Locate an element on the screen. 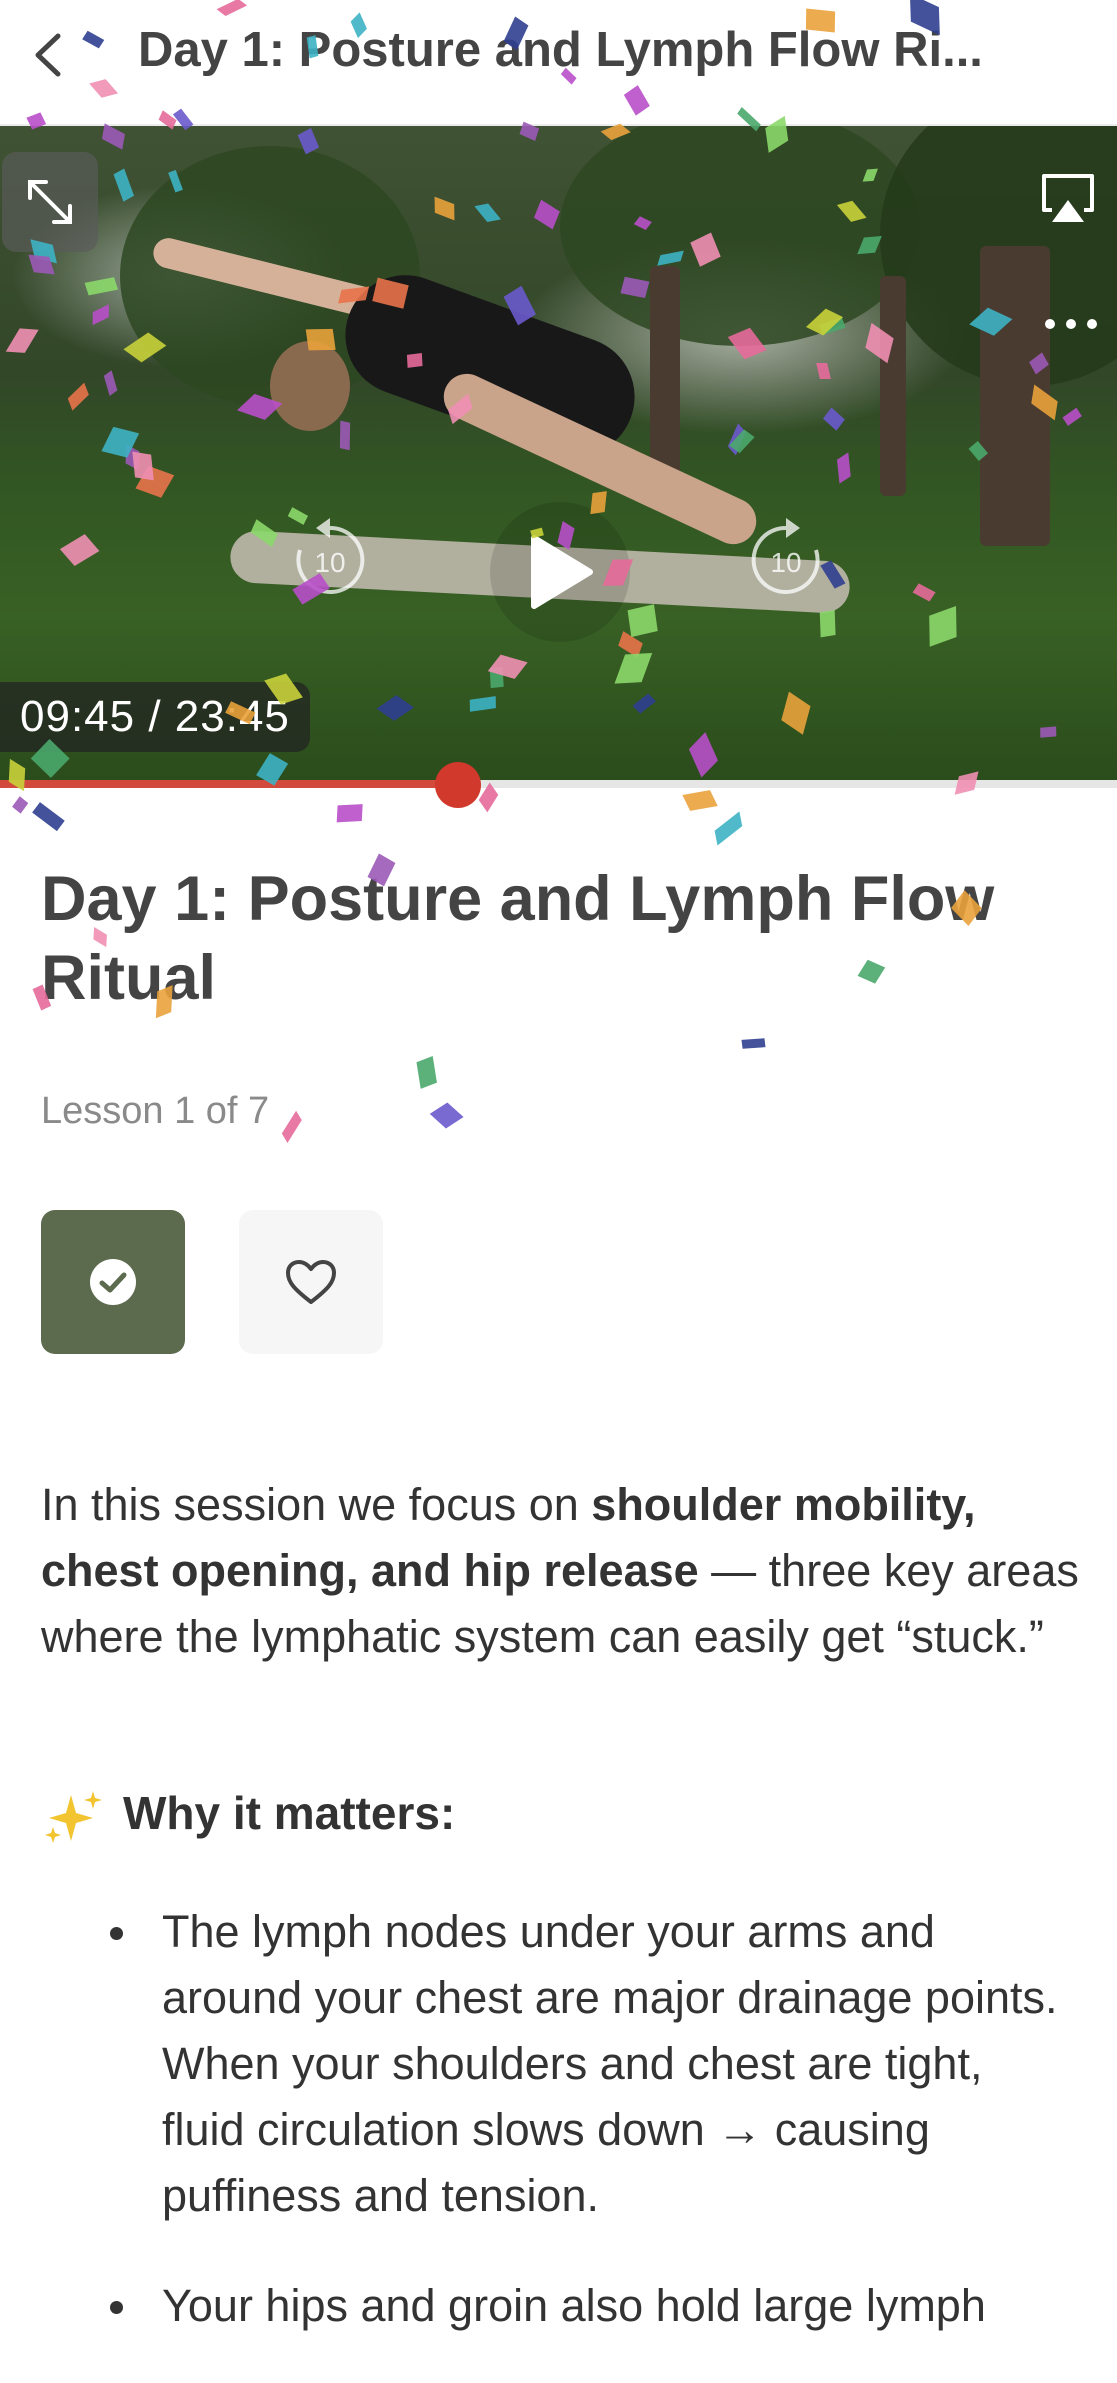 This screenshot has width=1117, height=2383. why-heading: Why it matters: is located at coordinates (248, 1815).